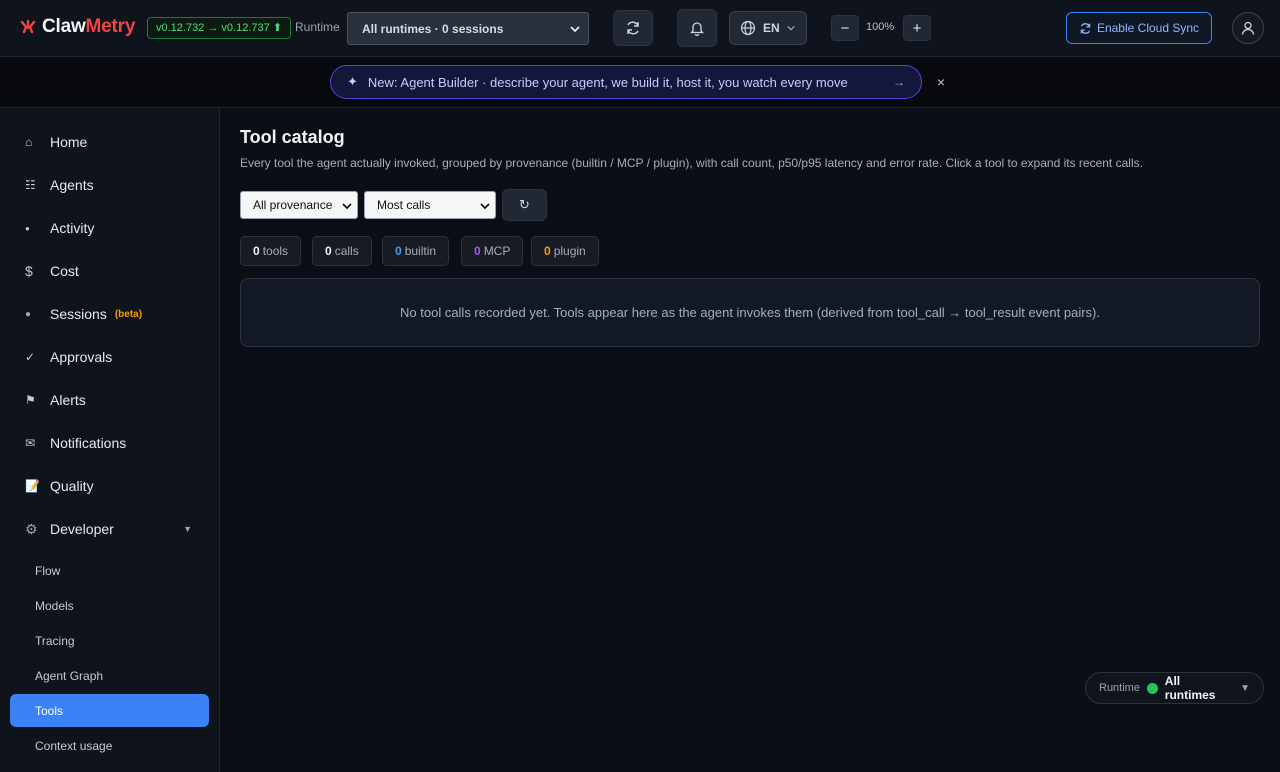 This screenshot has width=1280, height=772. I want to click on sidebar-item-label: Cost, so click(64, 271).